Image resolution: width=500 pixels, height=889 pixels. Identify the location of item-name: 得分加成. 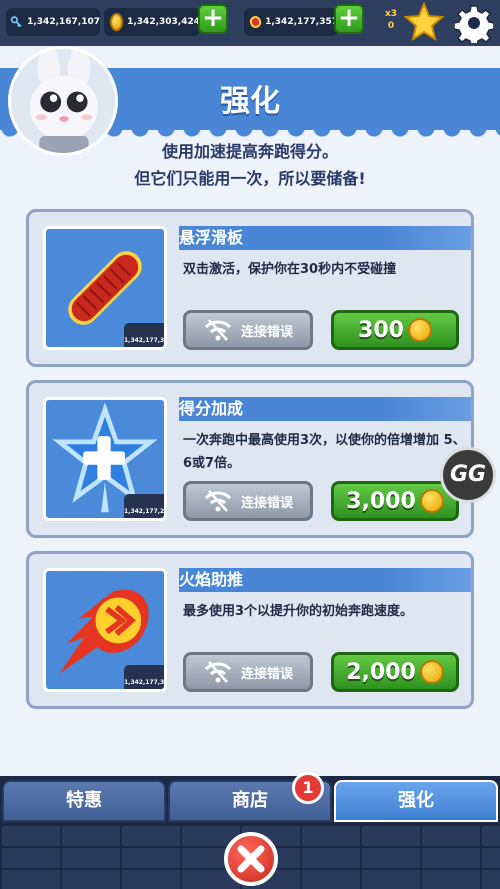
(211, 408).